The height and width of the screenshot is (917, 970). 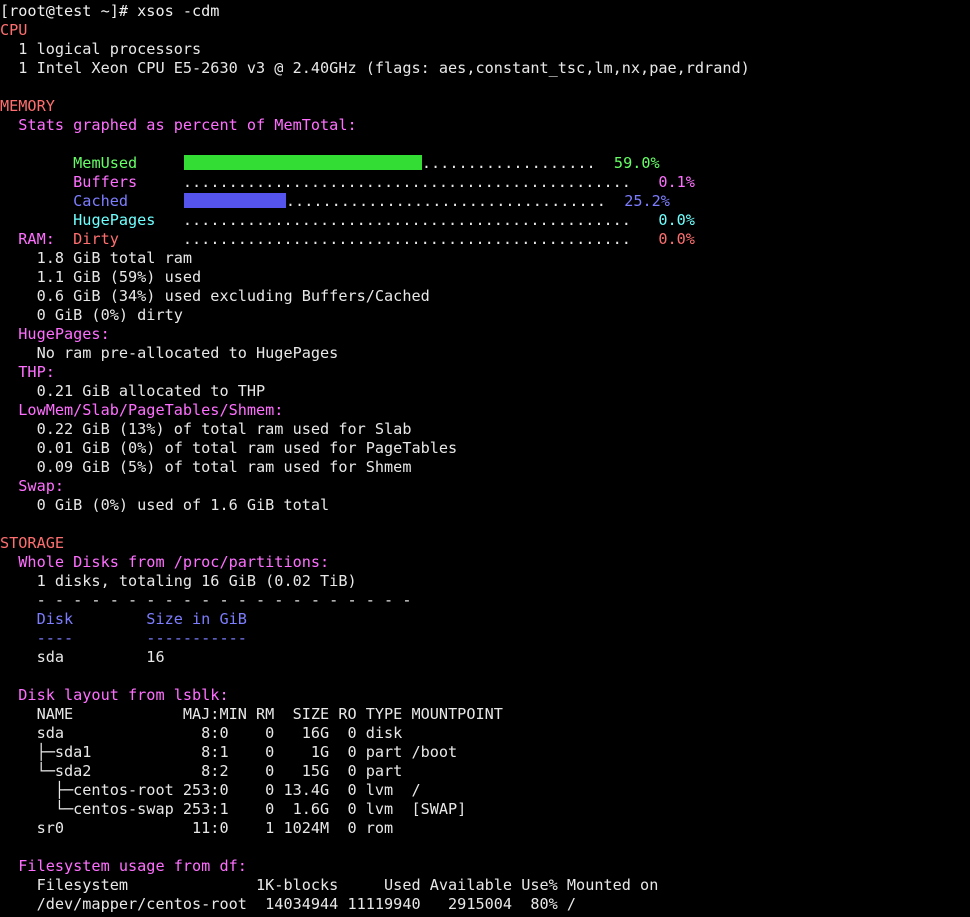 What do you see at coordinates (210, 790) in the screenshot?
I see `lsblk-line: ├─centos-root 253:0 0 13.4G 0 lvm /` at bounding box center [210, 790].